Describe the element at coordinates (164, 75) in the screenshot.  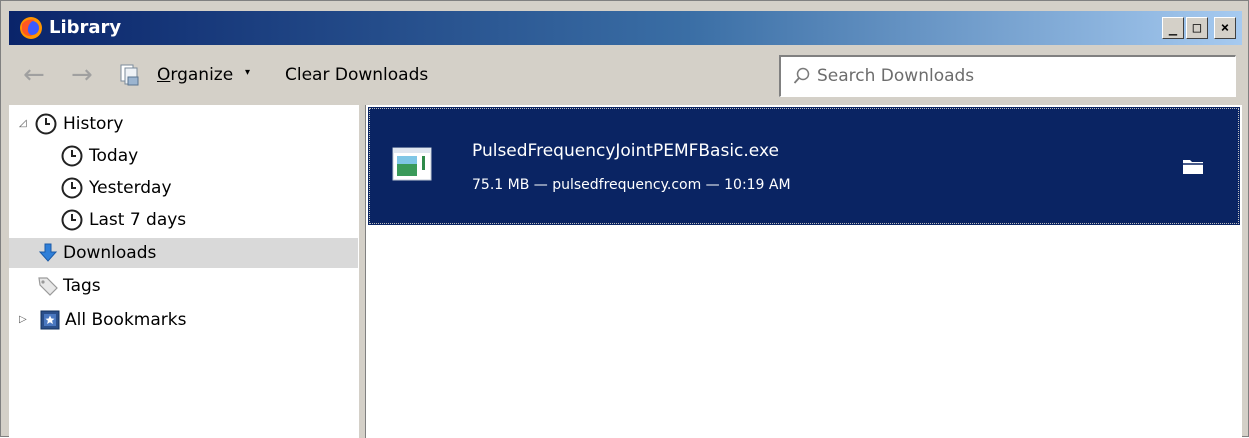
I see `organize-accesskey: O` at that location.